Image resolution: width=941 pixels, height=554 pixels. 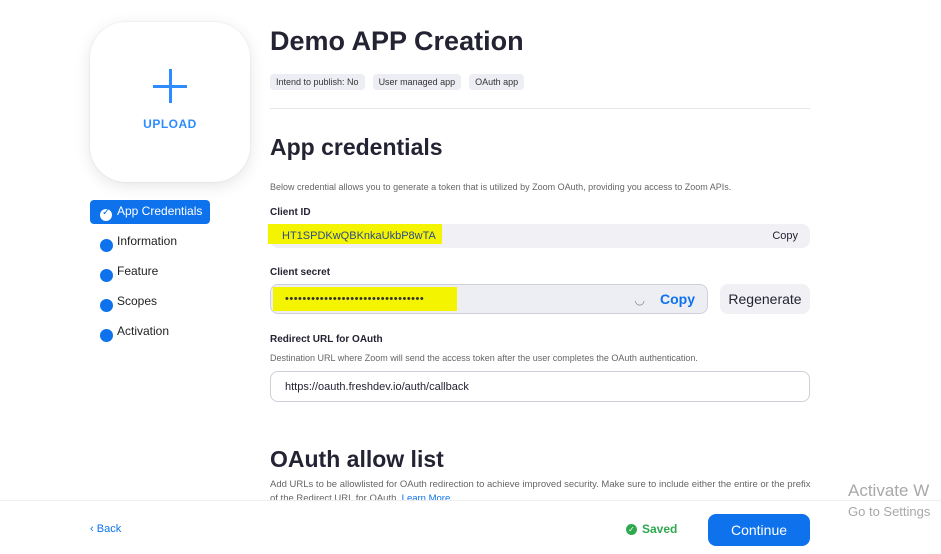 I want to click on footer-bar: ‹ Back ✓ Saved Continue, so click(x=470, y=527).